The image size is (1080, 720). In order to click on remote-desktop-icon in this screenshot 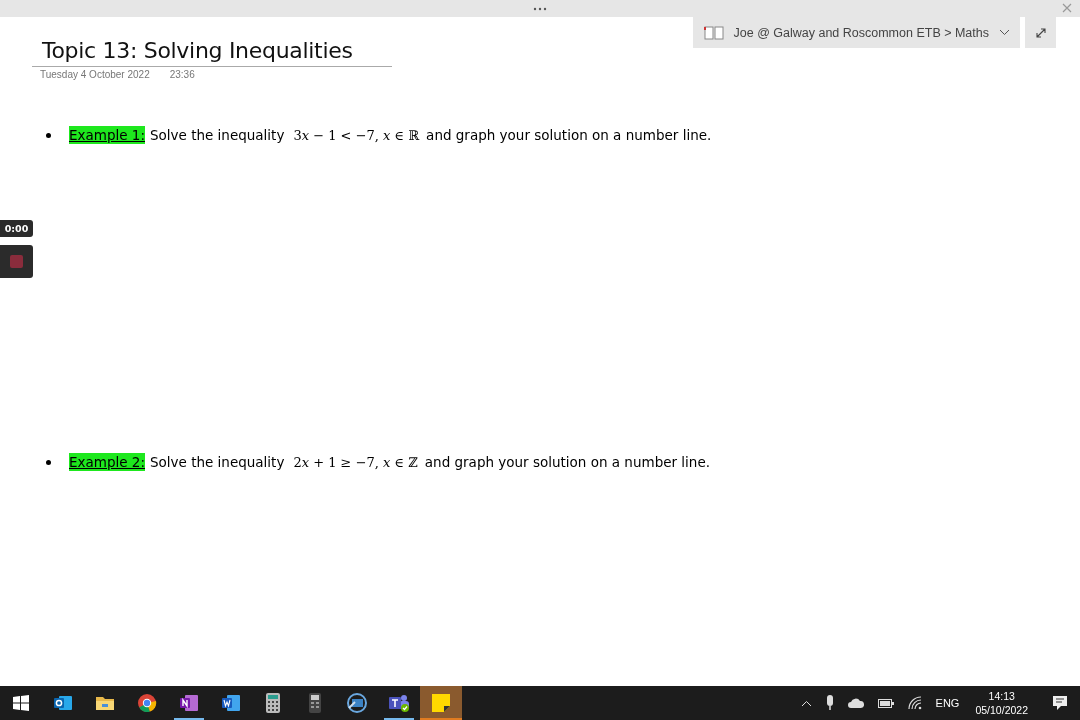, I will do `click(357, 703)`.